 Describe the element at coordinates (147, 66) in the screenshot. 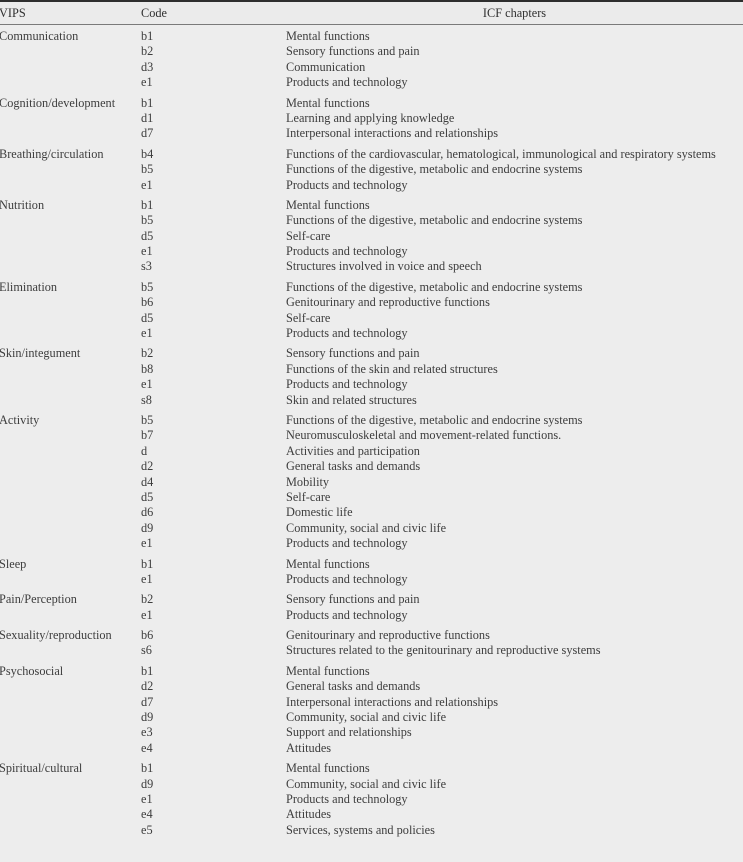

I see `cell-code: d3` at that location.